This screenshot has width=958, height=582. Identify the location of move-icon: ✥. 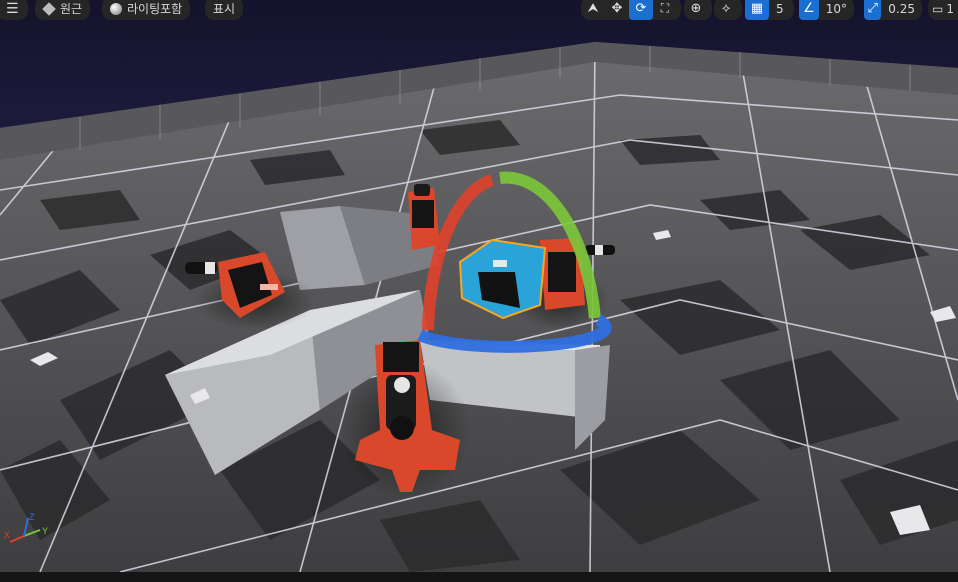
(617, 8).